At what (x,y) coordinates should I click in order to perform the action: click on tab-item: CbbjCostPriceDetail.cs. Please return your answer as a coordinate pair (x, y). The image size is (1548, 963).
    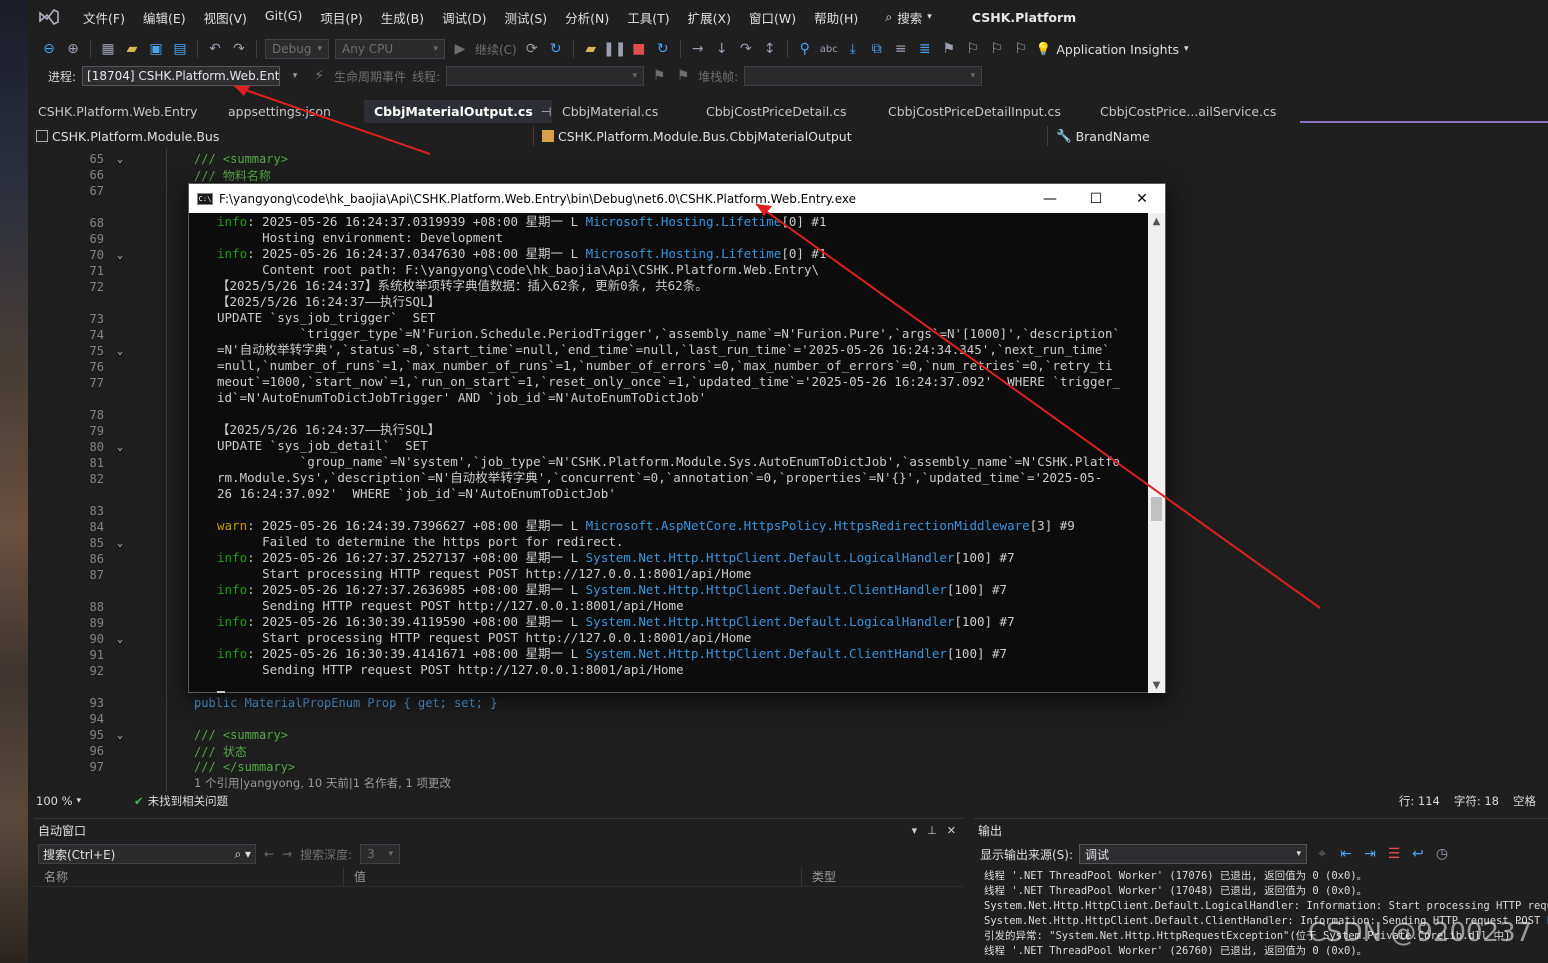
    Looking at the image, I should click on (787, 111).